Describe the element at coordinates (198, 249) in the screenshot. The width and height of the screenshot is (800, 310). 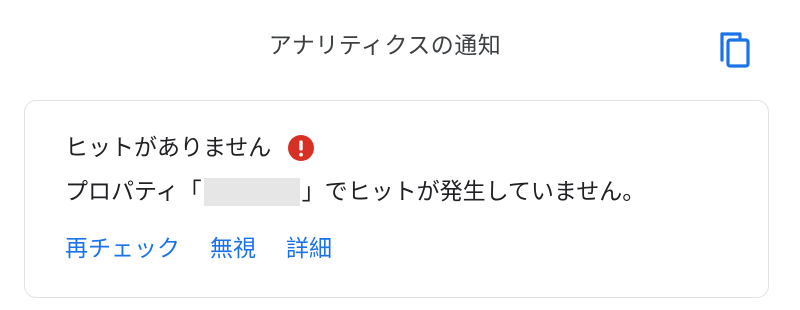
I see `action-links: 再チェック 無視 詳細` at that location.